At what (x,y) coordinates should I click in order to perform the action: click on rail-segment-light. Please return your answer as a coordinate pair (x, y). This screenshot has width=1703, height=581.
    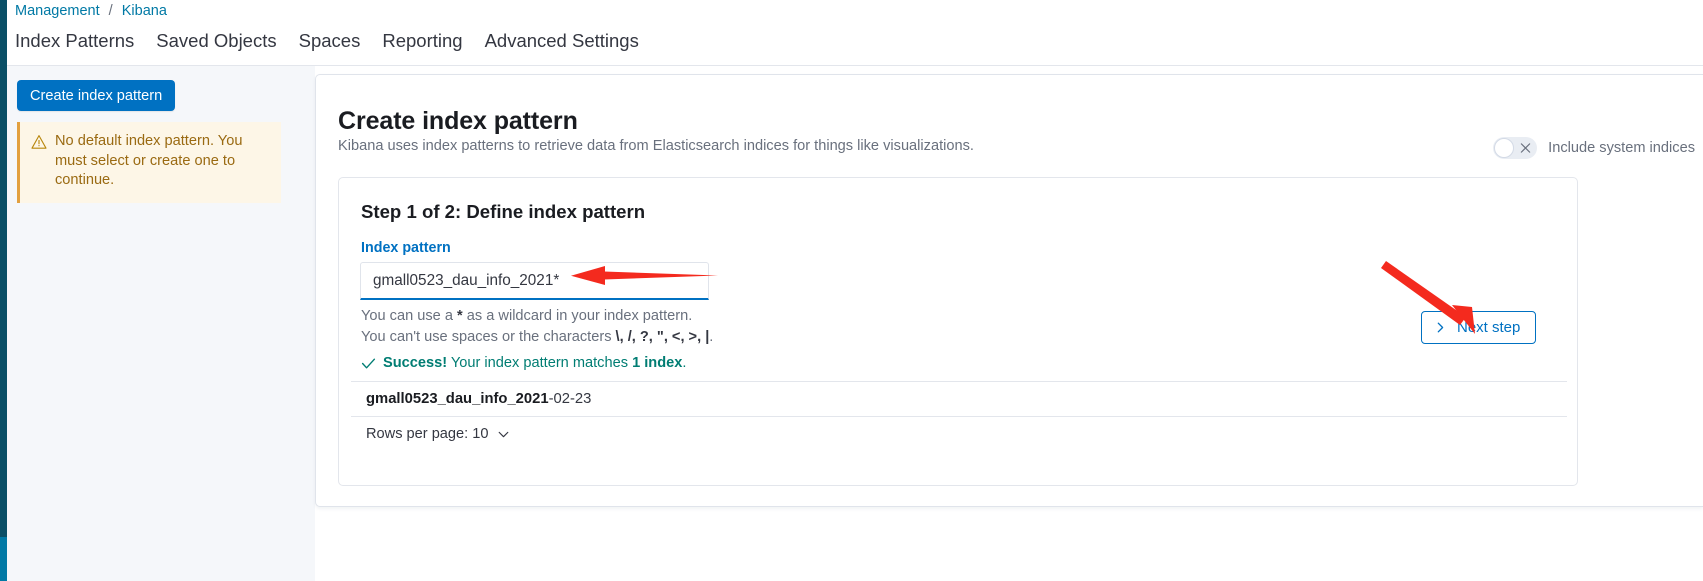
    Looking at the image, I should click on (3, 559).